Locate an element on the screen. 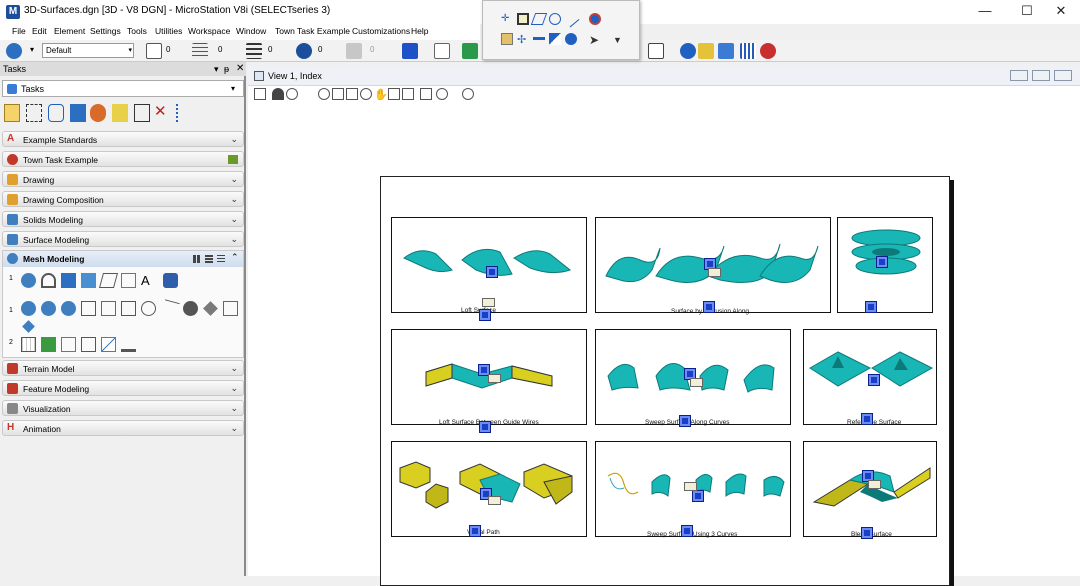  zoom-in-icon is located at coordinates (292, 94).